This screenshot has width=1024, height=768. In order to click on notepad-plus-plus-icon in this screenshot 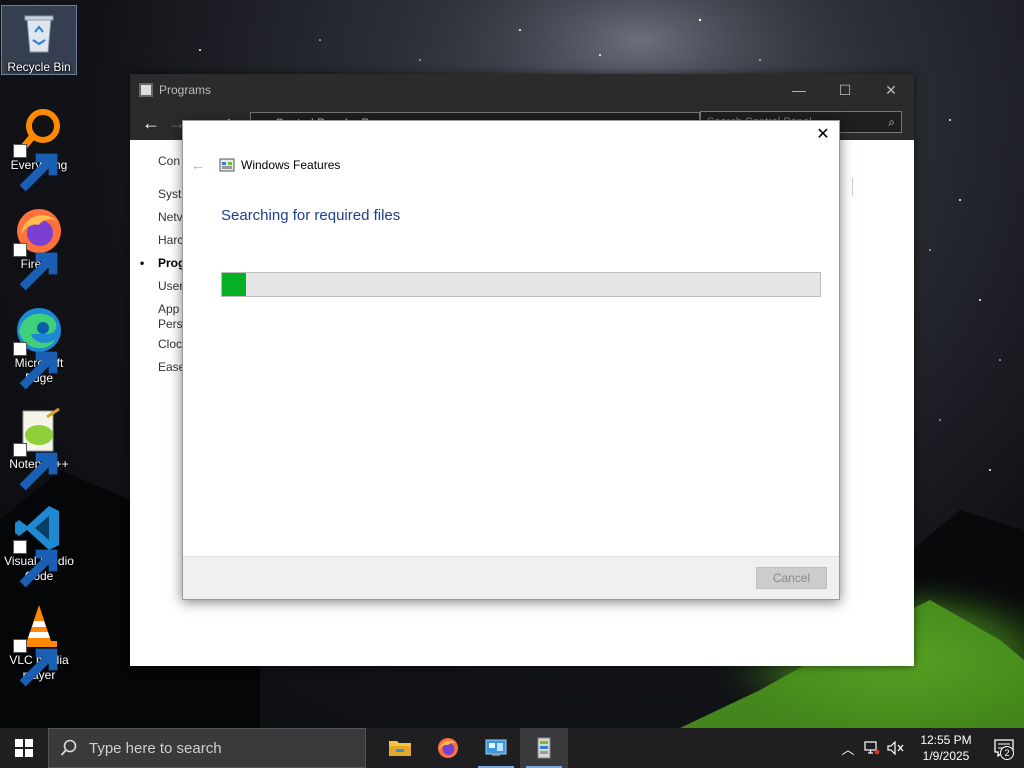, I will do `click(39, 448)`.